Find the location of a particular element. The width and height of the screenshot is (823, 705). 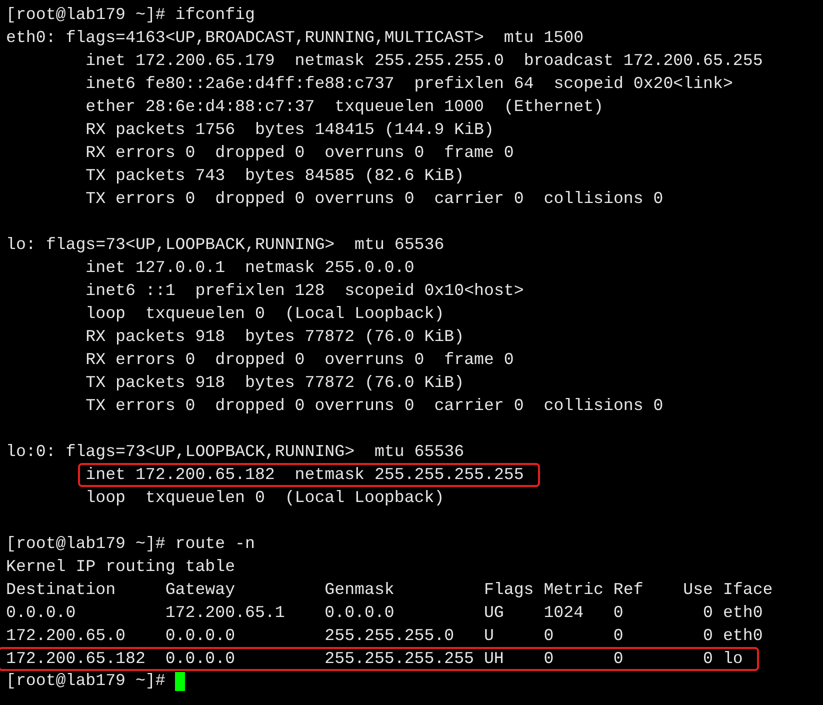

terminal-line: RX packets 918 bytes 77872 (76.0 KiB) is located at coordinates (275, 337).